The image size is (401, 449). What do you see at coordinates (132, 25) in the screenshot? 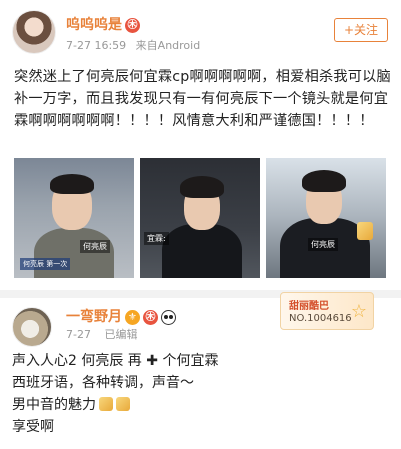
I see `vip-badge-icon: ㊍` at bounding box center [132, 25].